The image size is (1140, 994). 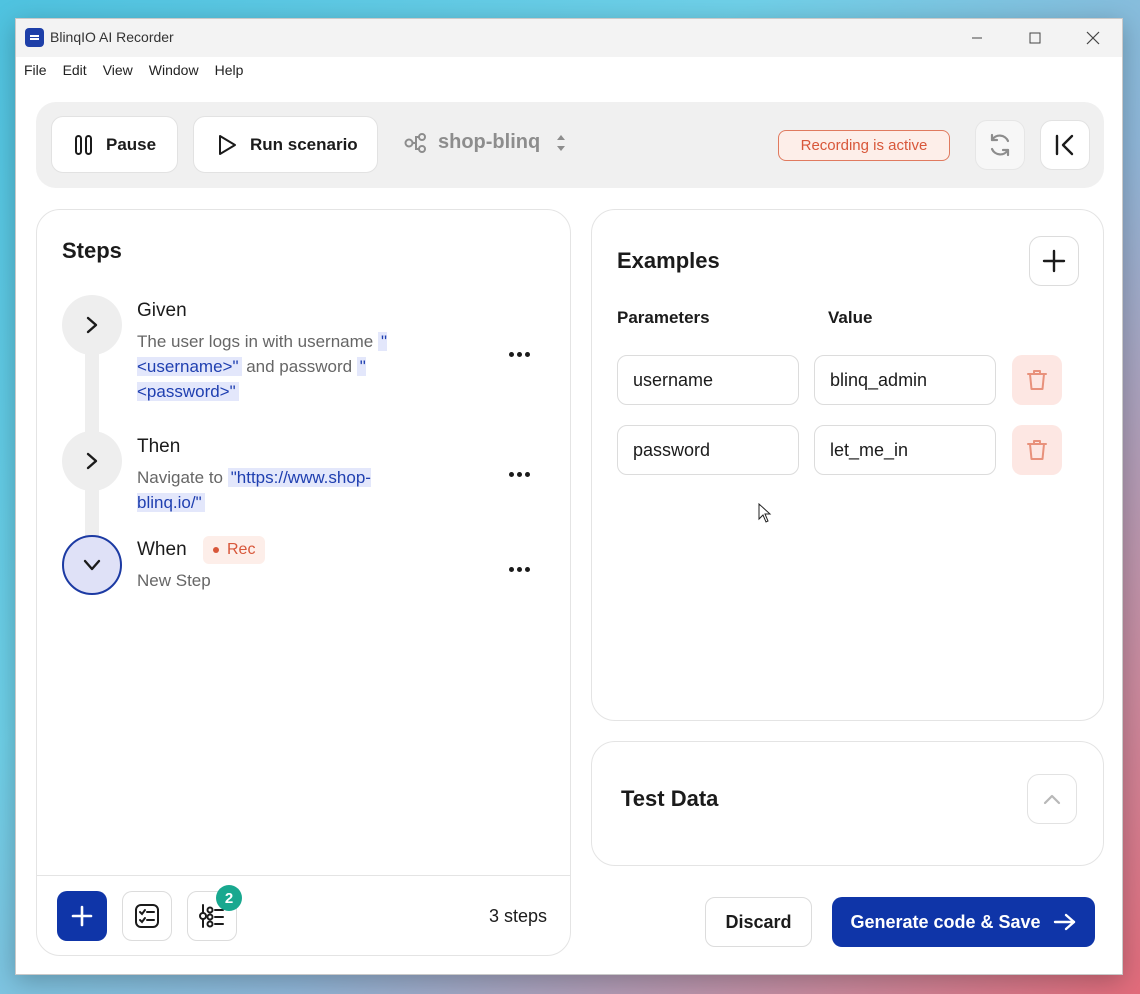 I want to click on step-text-part: The user logs in with username, so click(x=257, y=341).